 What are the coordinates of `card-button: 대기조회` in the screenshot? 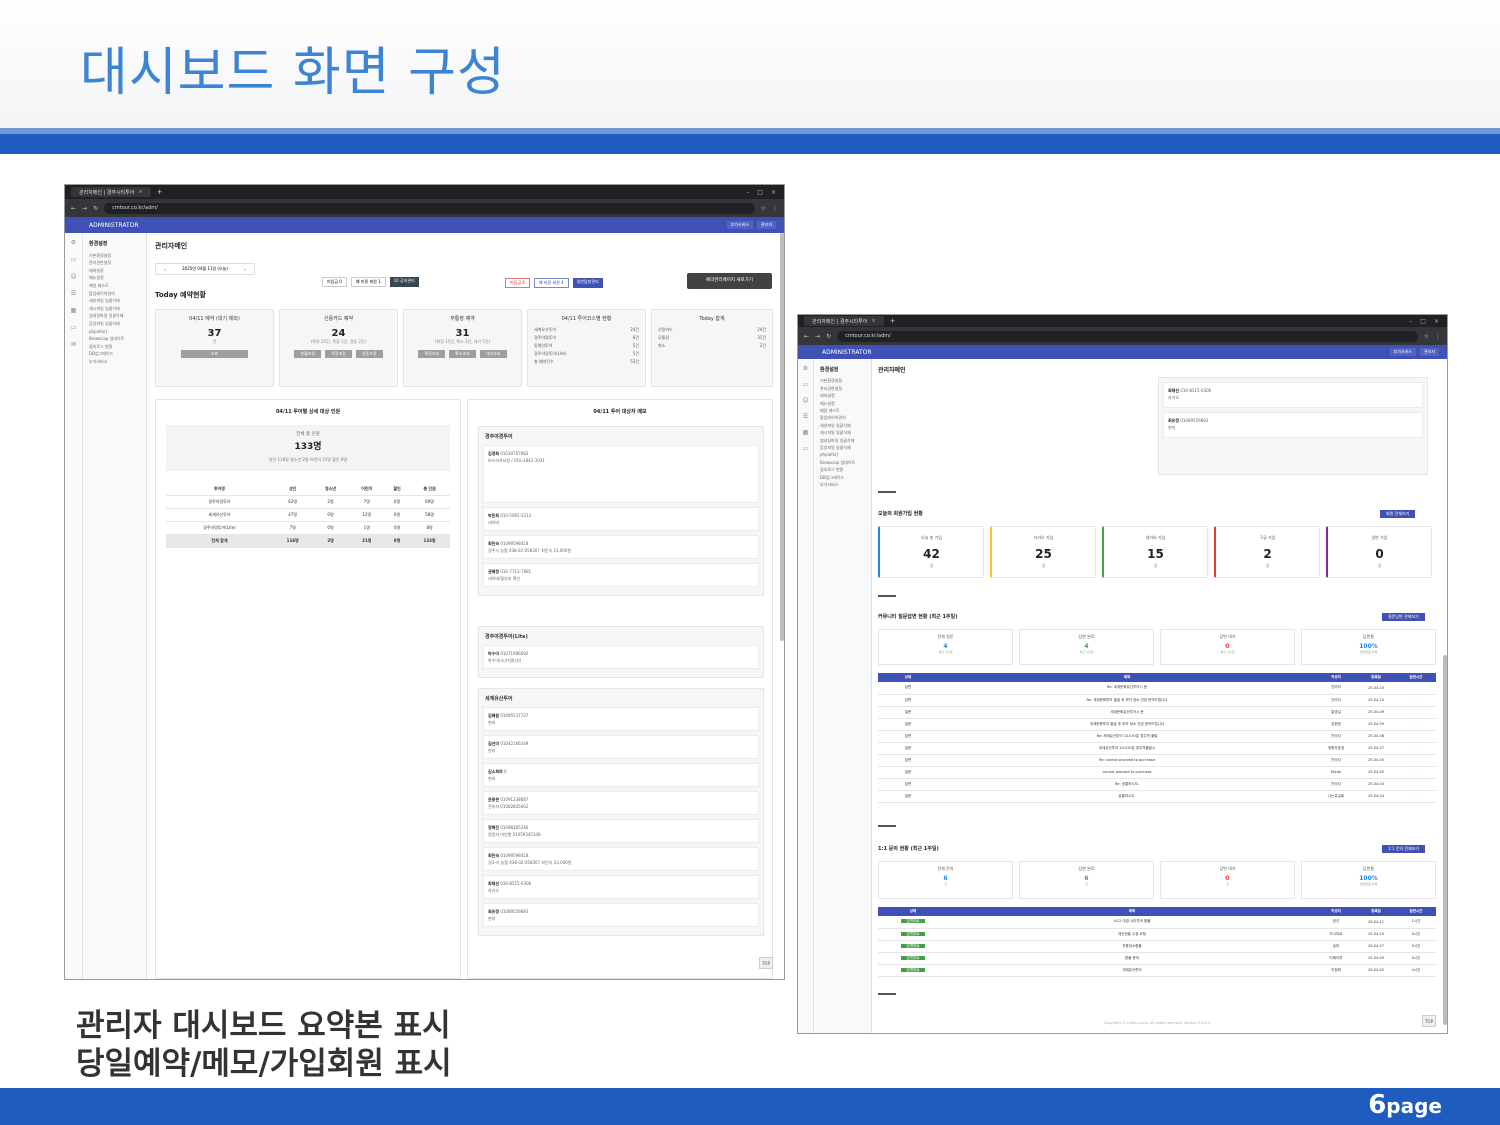 It's located at (493, 354).